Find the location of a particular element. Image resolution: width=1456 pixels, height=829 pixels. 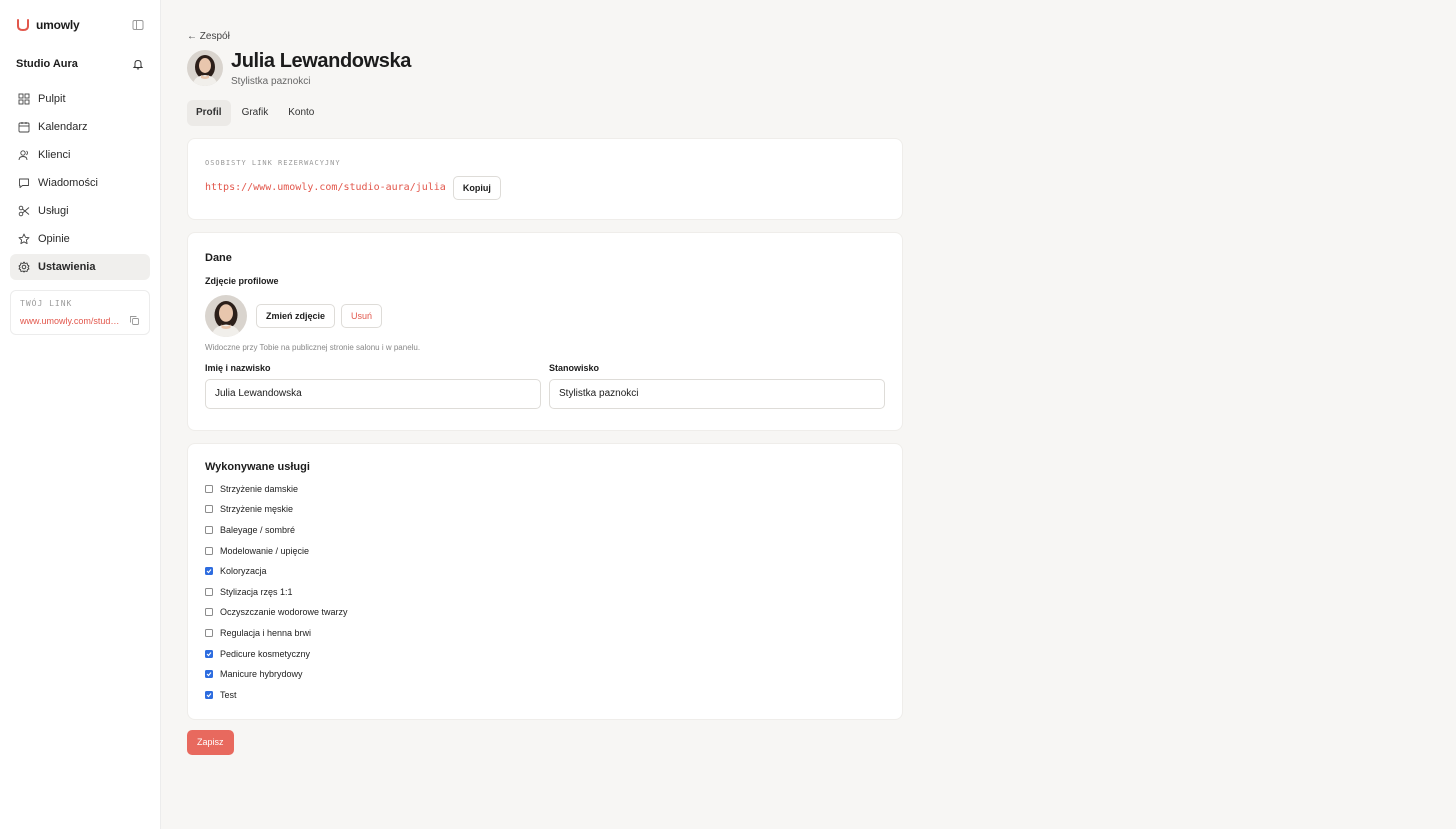

name-field is located at coordinates (373, 393).